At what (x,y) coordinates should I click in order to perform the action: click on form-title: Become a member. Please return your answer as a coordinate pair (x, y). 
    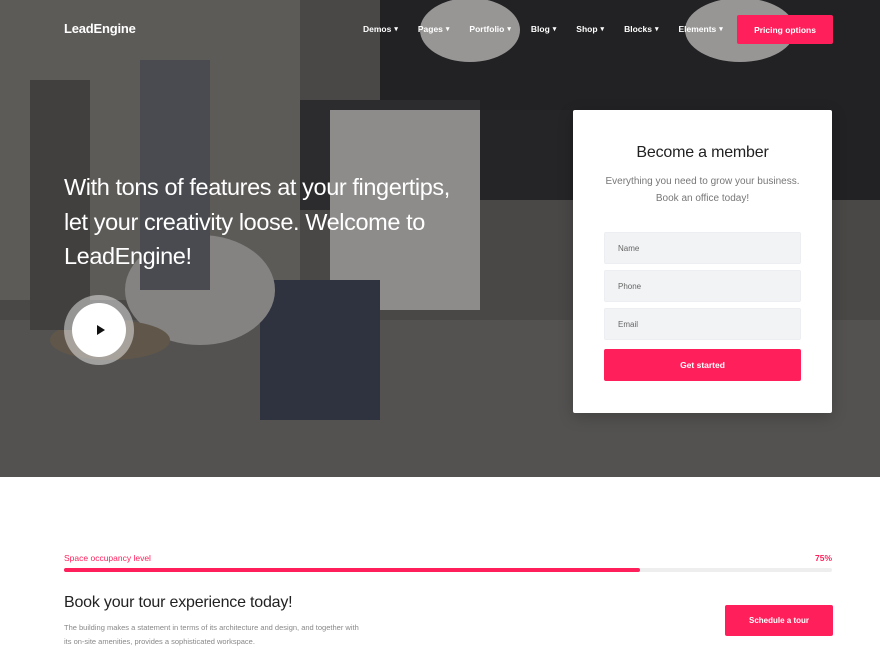
    Looking at the image, I should click on (702, 152).